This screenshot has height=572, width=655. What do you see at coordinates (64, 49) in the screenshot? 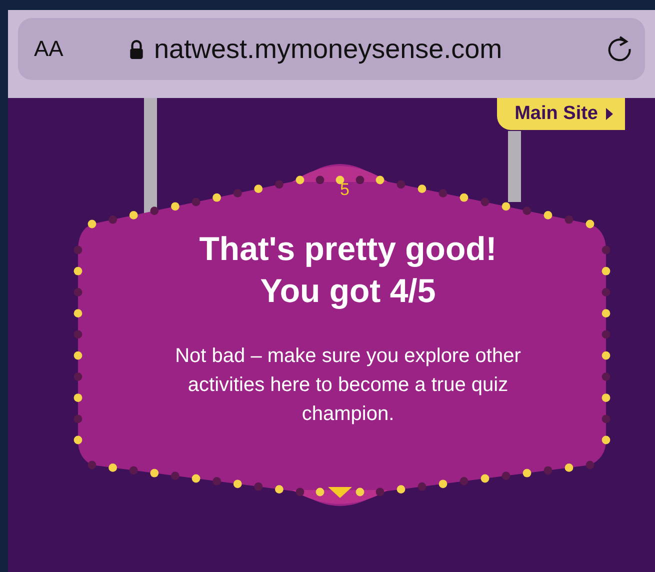
I see `text-size-button: AA` at bounding box center [64, 49].